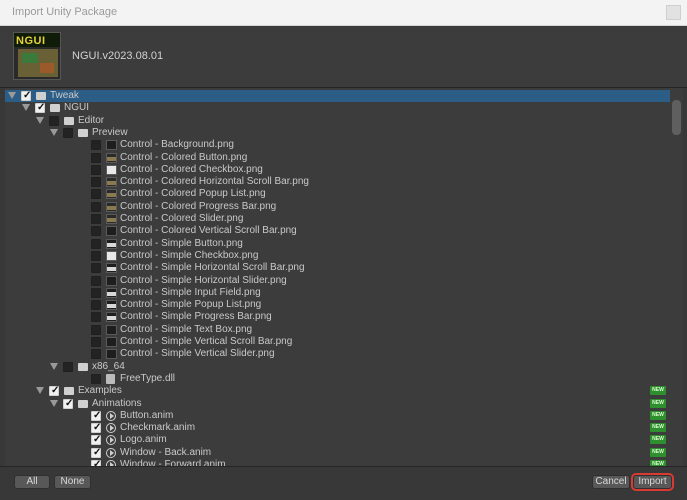  I want to click on cancel-button: Cancel, so click(611, 482).